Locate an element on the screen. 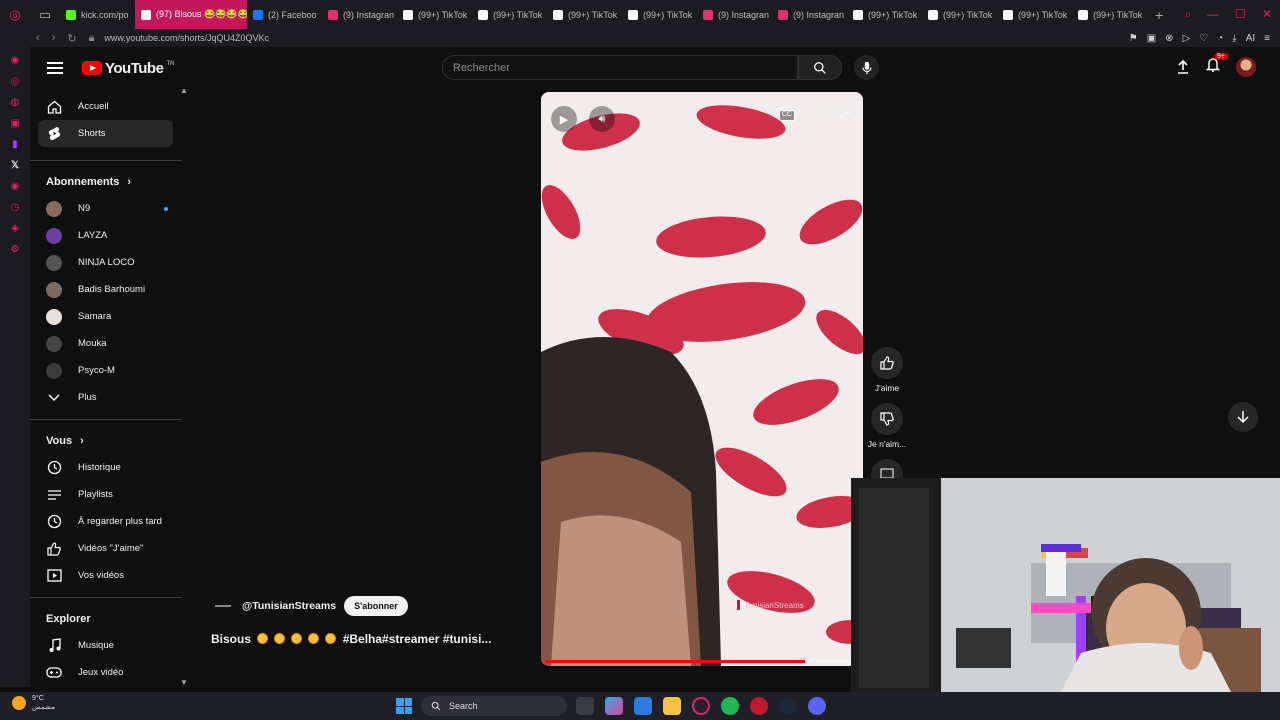 The image size is (1280, 720). search-button is located at coordinates (820, 67).